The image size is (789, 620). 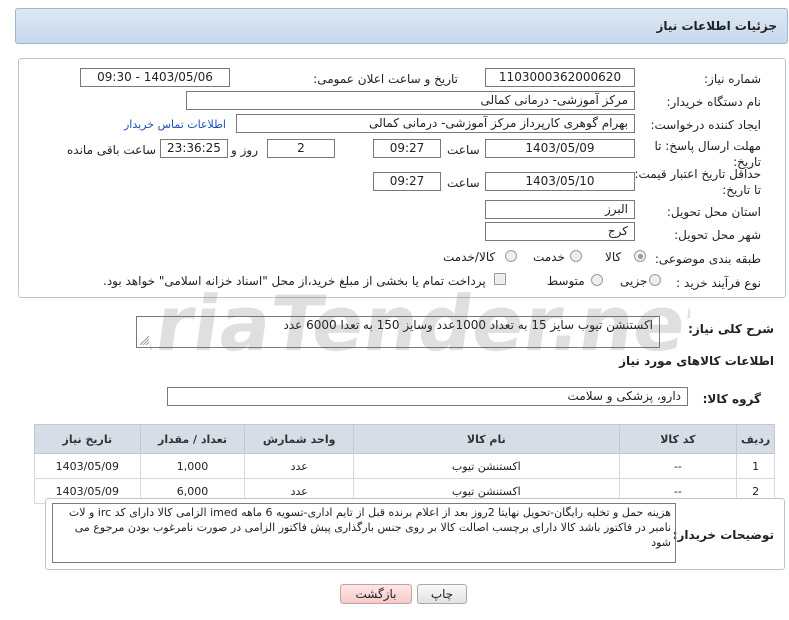 I want to click on cell-code: --, so click(x=678, y=466).